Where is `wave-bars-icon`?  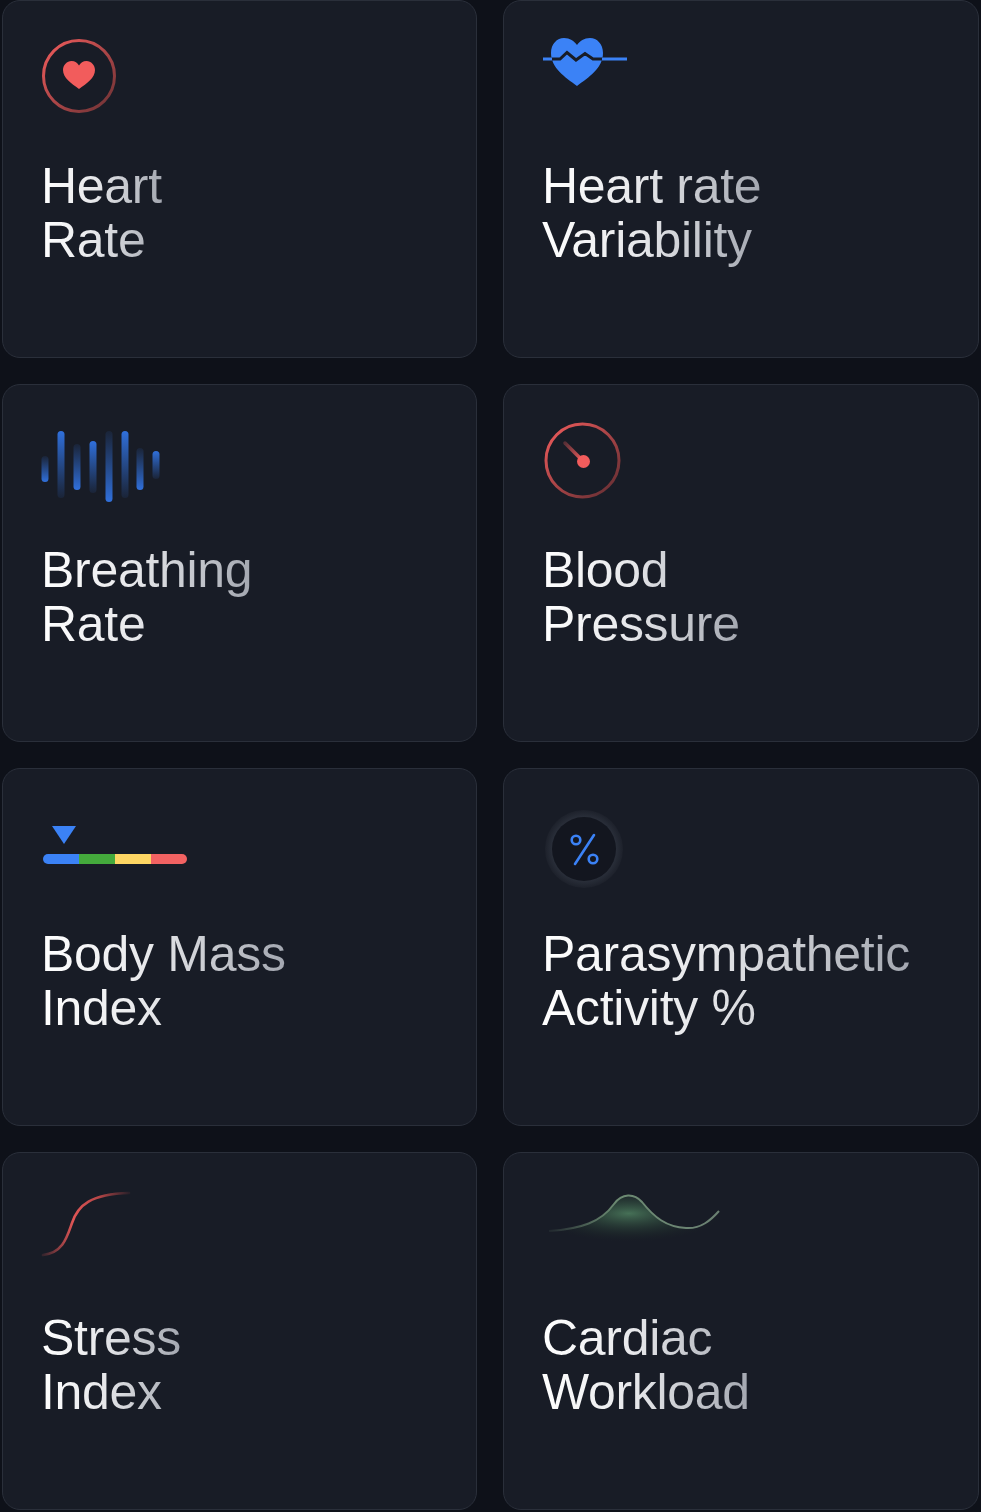 wave-bars-icon is located at coordinates (100, 466).